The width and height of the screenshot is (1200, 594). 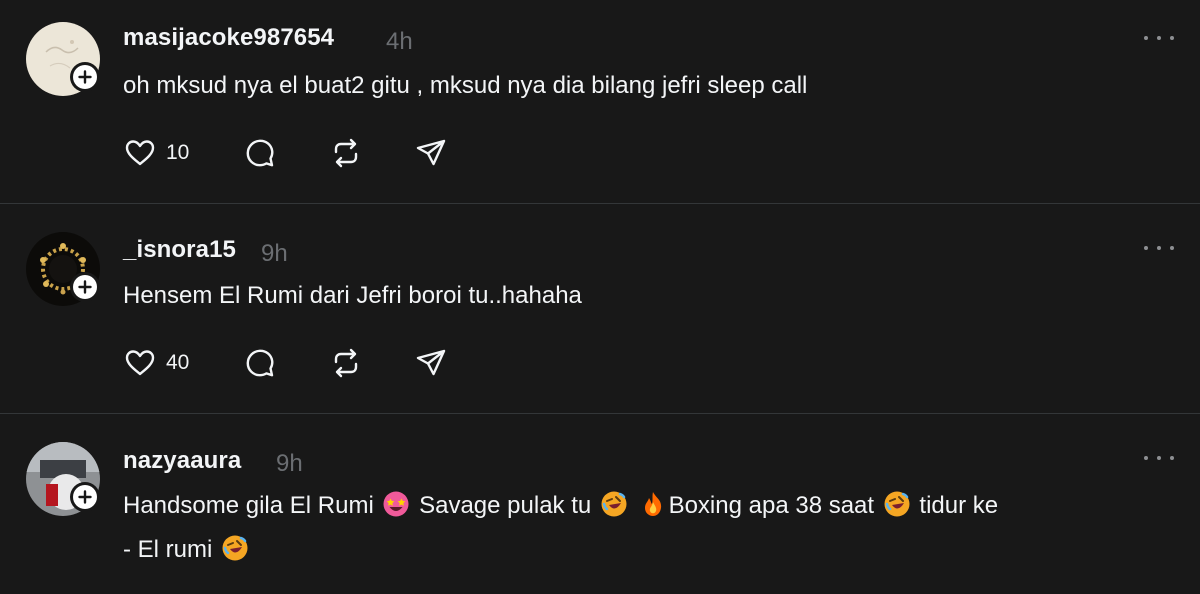 What do you see at coordinates (182, 461) in the screenshot?
I see `username: nazyaaura` at bounding box center [182, 461].